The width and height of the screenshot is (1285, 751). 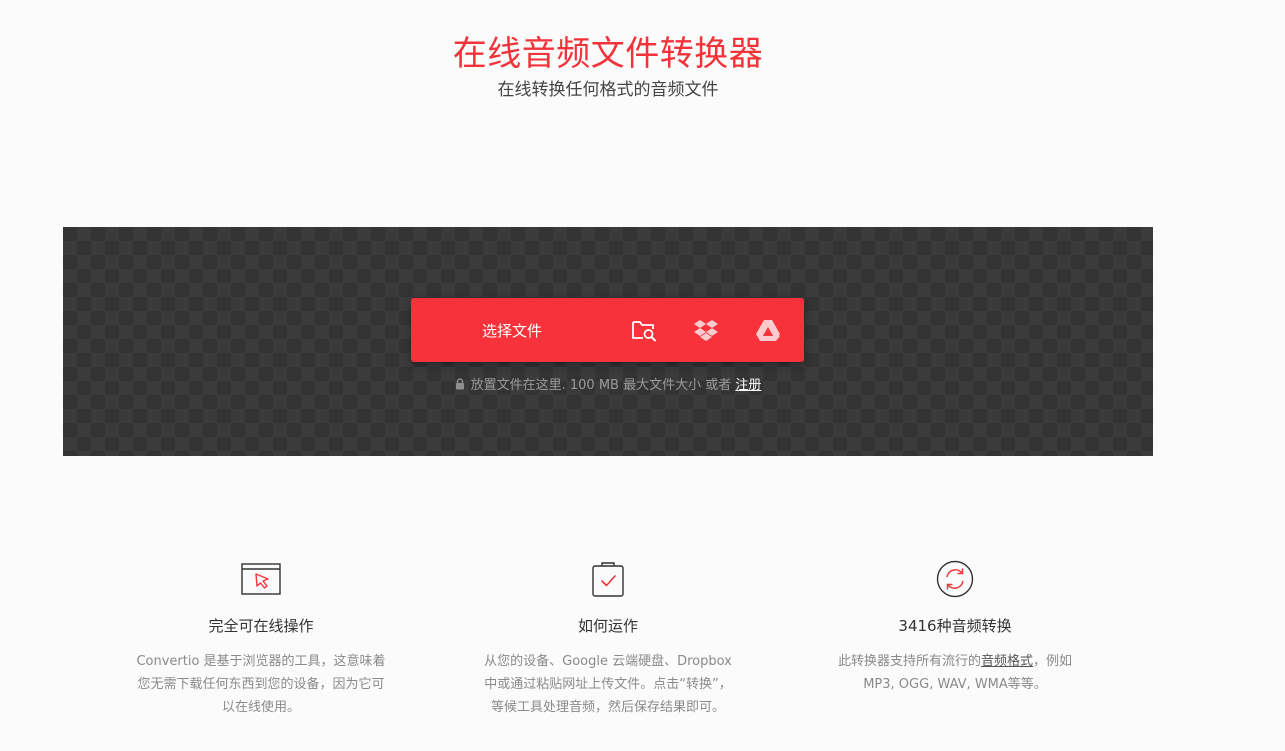 What do you see at coordinates (955, 581) in the screenshot?
I see `refresh-circle-icon` at bounding box center [955, 581].